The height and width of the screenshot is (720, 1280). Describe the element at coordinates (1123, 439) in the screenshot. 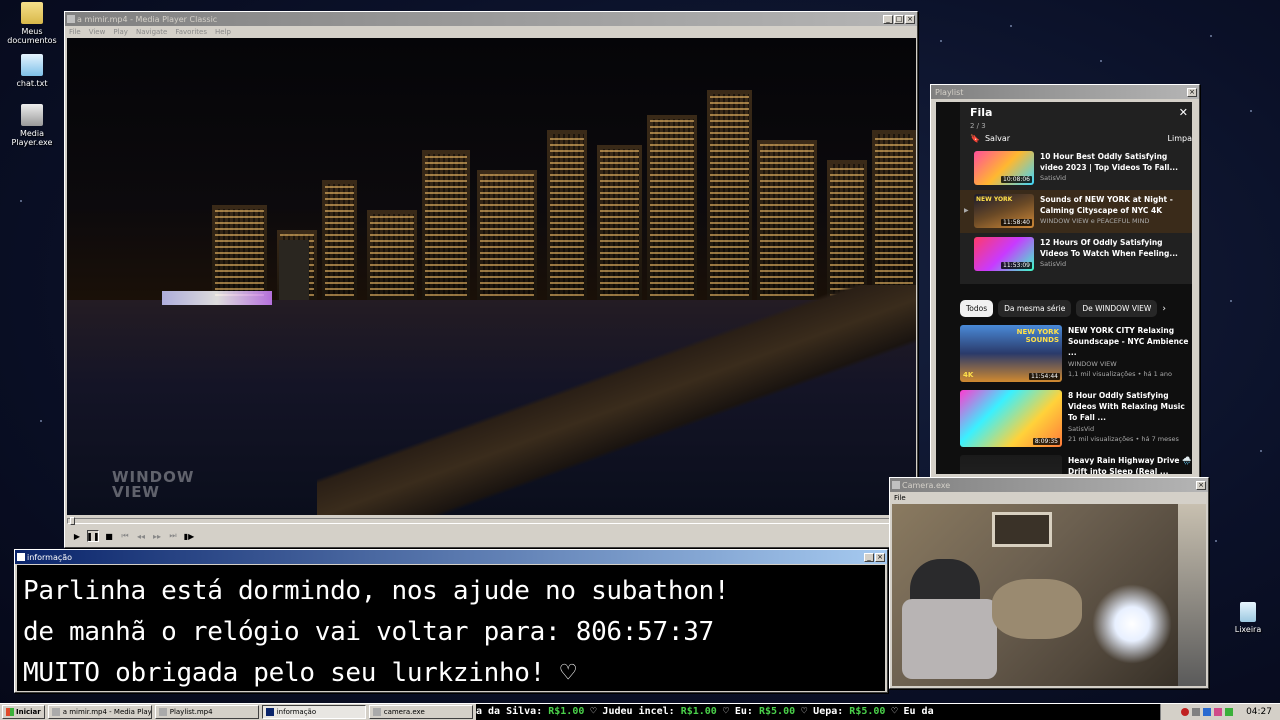

I see `video-stats: 21 mil visualizações • há 7 meses` at that location.